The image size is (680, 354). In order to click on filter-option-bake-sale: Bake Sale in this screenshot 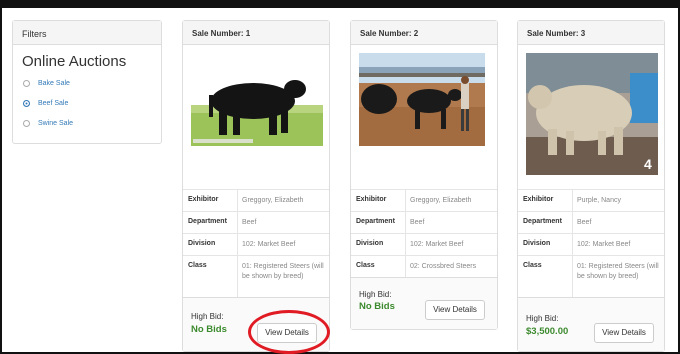, I will do `click(92, 83)`.